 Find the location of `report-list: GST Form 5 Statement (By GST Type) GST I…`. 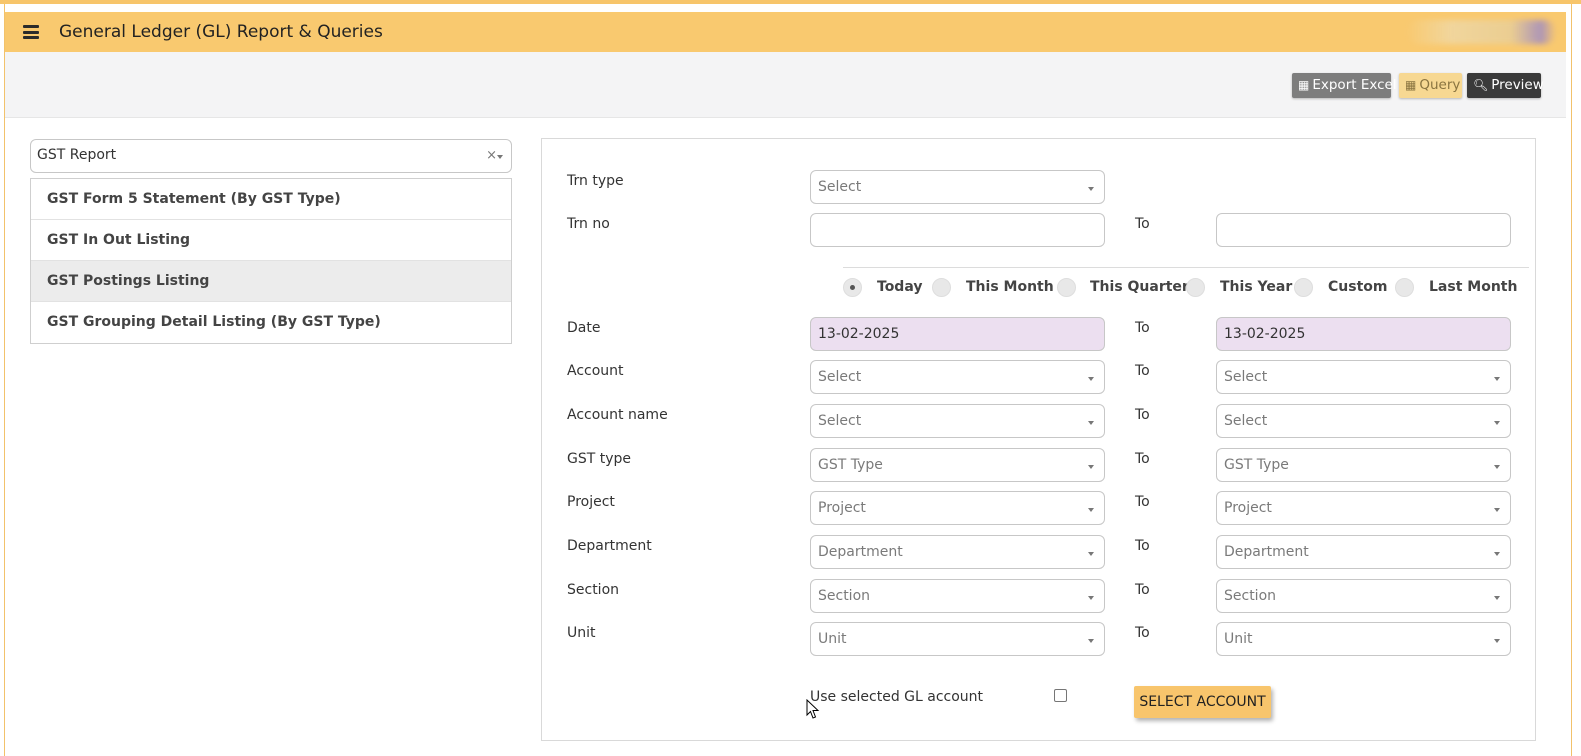

report-list: GST Form 5 Statement (By GST Type) GST I… is located at coordinates (271, 261).